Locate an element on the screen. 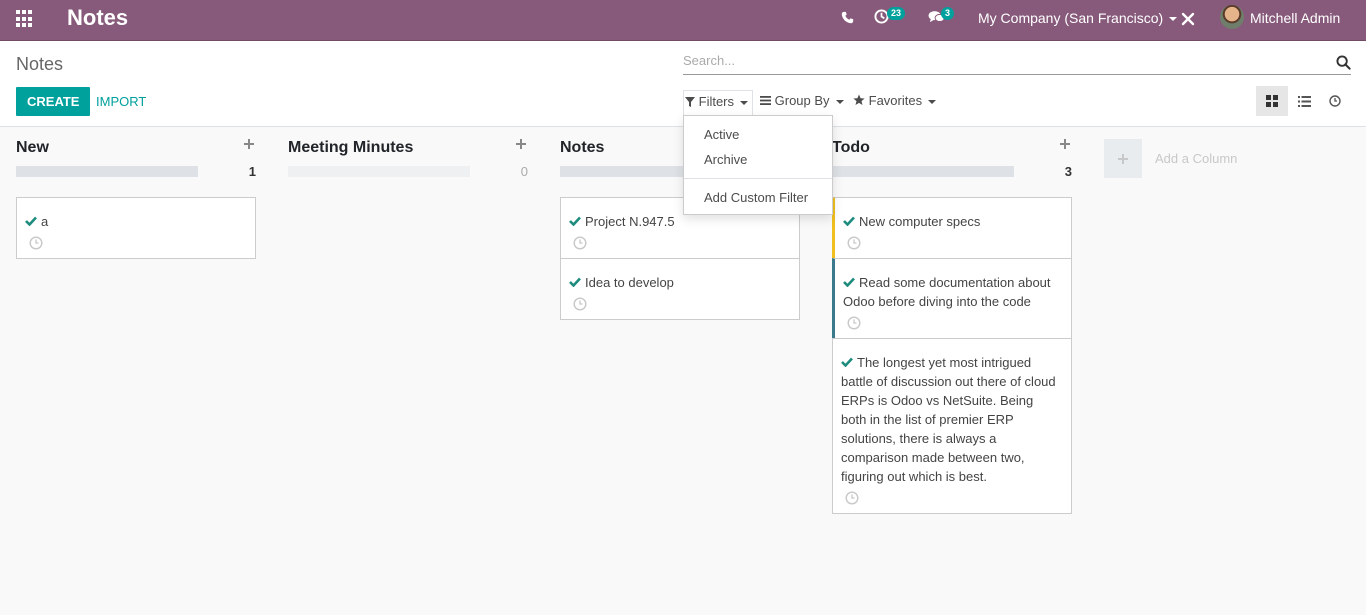 This screenshot has width=1366, height=615. create-button: CREATE is located at coordinates (53, 101).